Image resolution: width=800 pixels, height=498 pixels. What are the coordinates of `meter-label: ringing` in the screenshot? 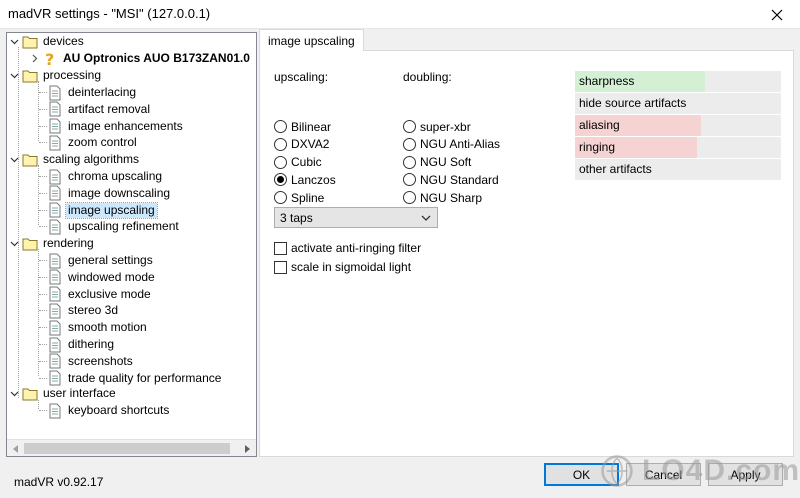 It's located at (597, 147).